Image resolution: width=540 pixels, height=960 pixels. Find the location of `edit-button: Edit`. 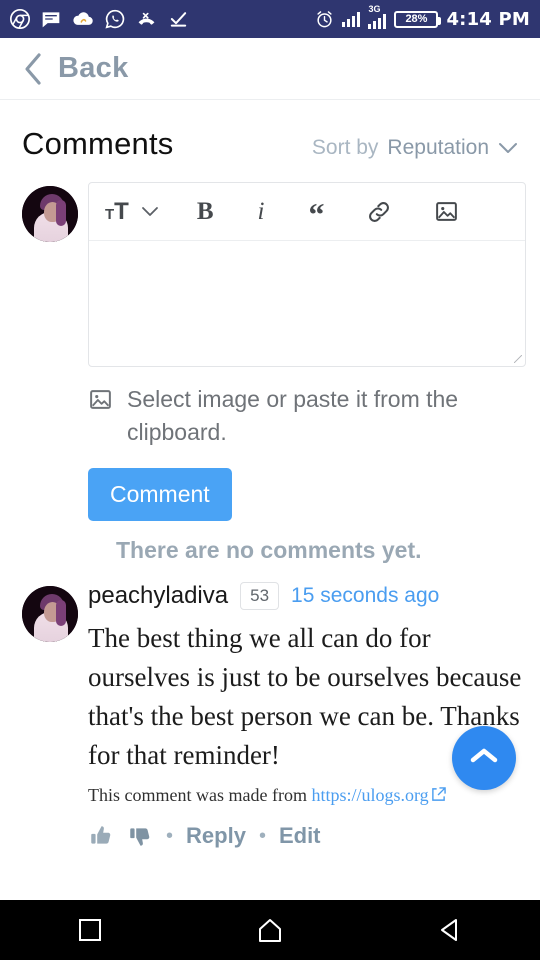

edit-button: Edit is located at coordinates (300, 836).